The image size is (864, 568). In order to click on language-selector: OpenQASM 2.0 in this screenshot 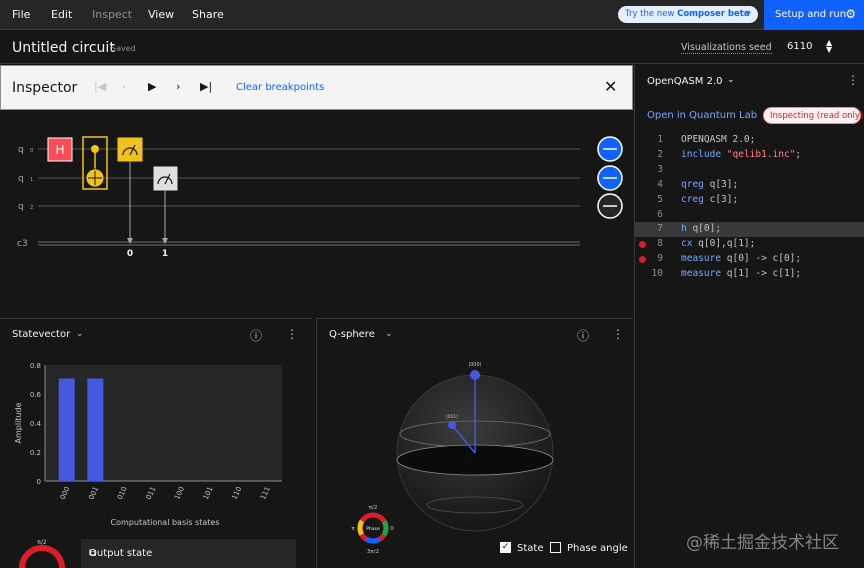, I will do `click(684, 81)`.